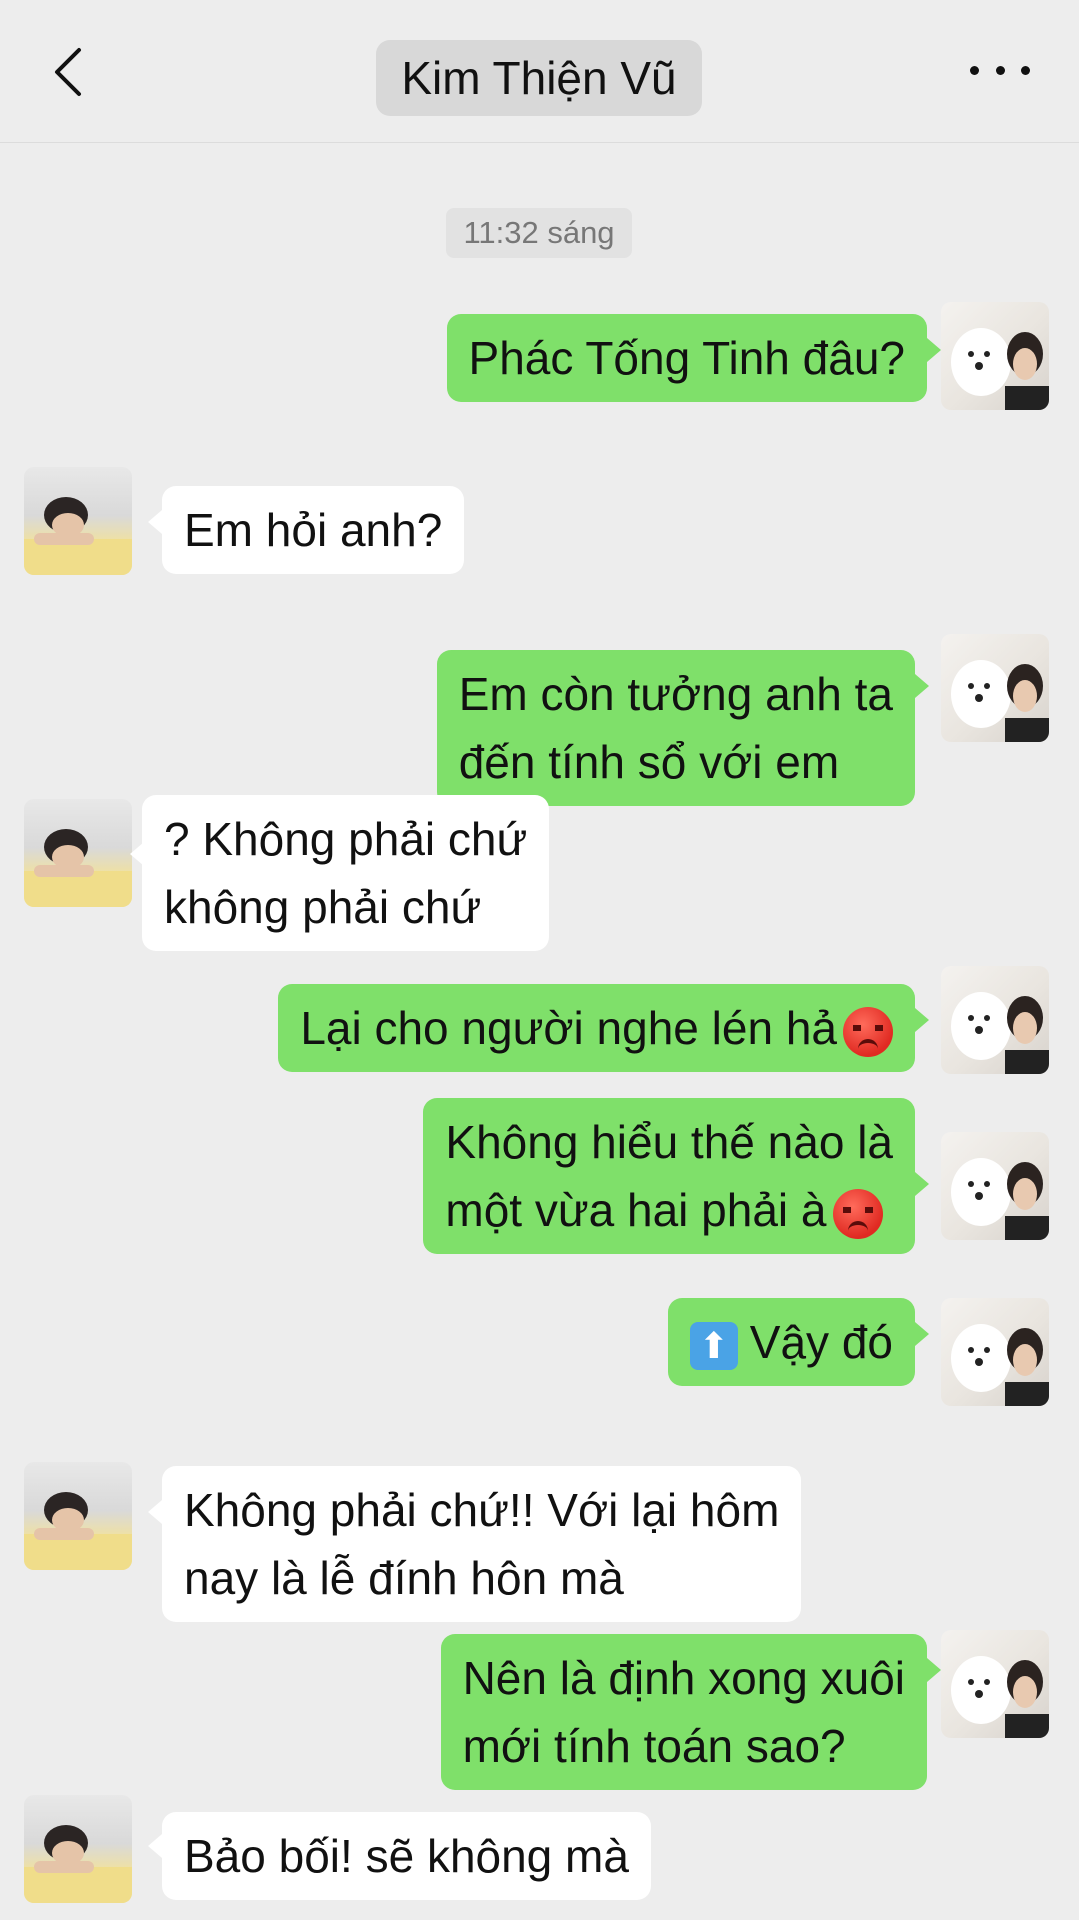 This screenshot has width=1079, height=1920. I want to click on more-dots-icon, so click(1000, 70).